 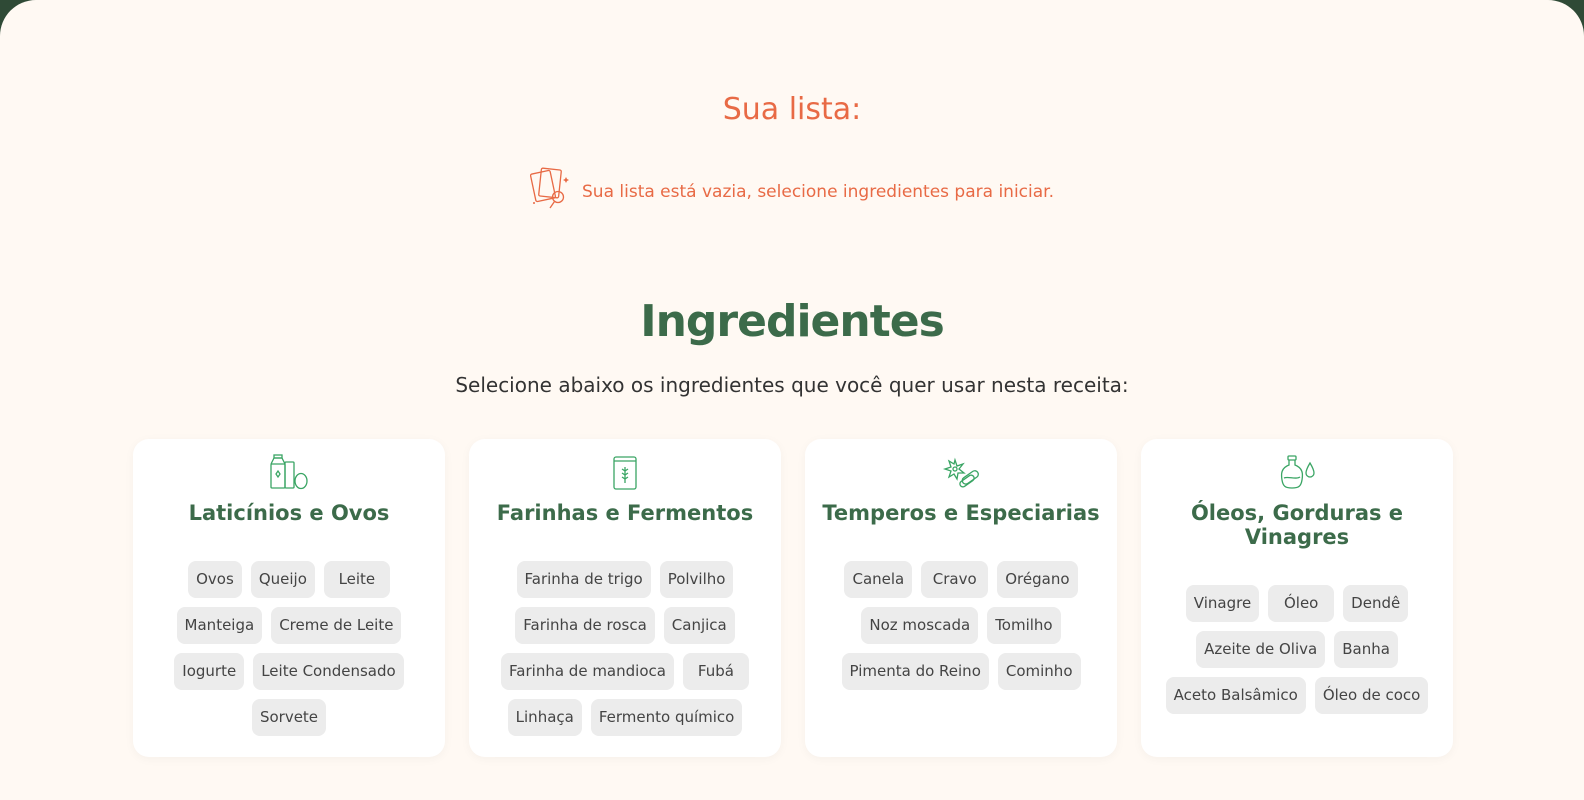 I want to click on ingredient-tag: Canela, so click(x=878, y=579).